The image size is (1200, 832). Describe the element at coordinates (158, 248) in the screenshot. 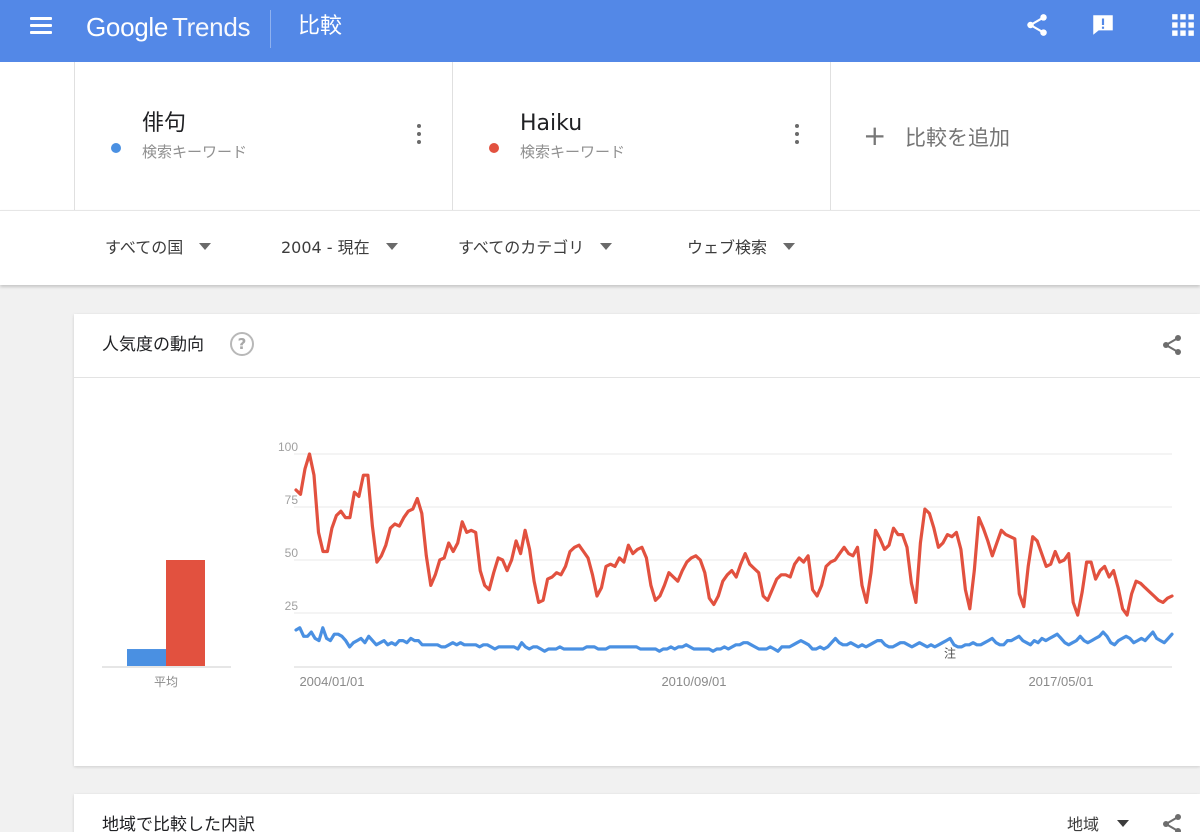

I see `region-filter: すべての国` at that location.